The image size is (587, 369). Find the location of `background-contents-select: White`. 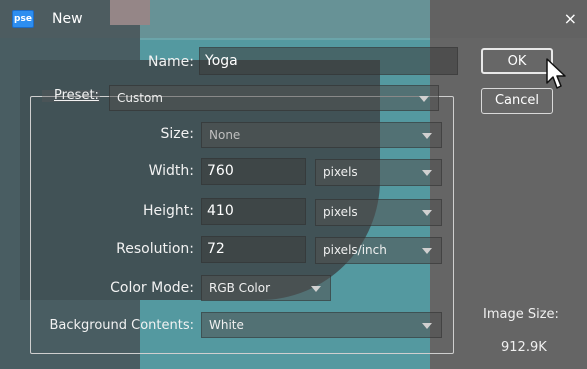

background-contents-select: White is located at coordinates (321, 325).